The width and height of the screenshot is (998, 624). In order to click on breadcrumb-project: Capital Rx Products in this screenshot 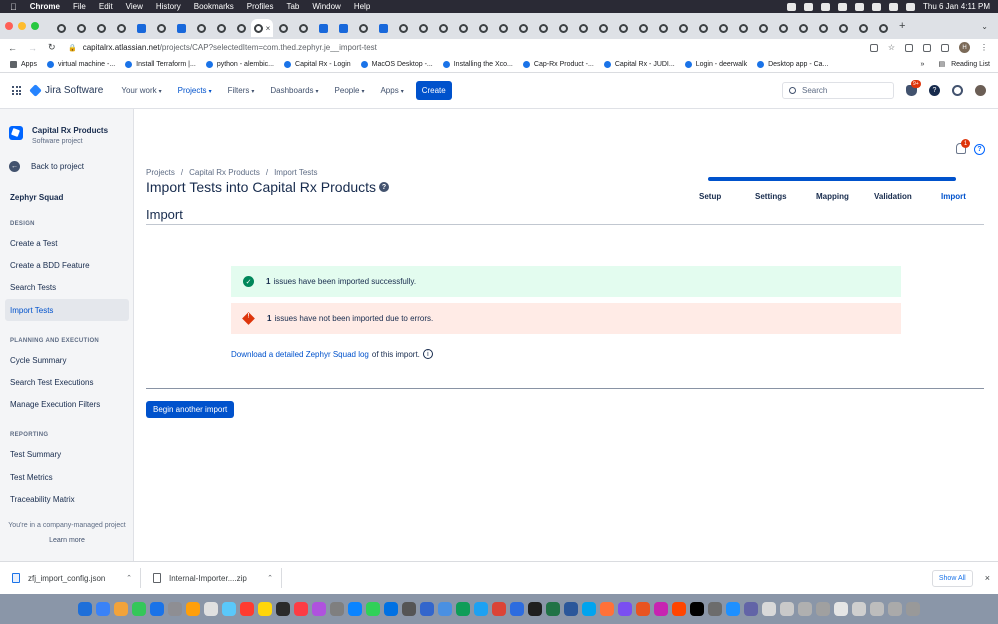, I will do `click(224, 172)`.